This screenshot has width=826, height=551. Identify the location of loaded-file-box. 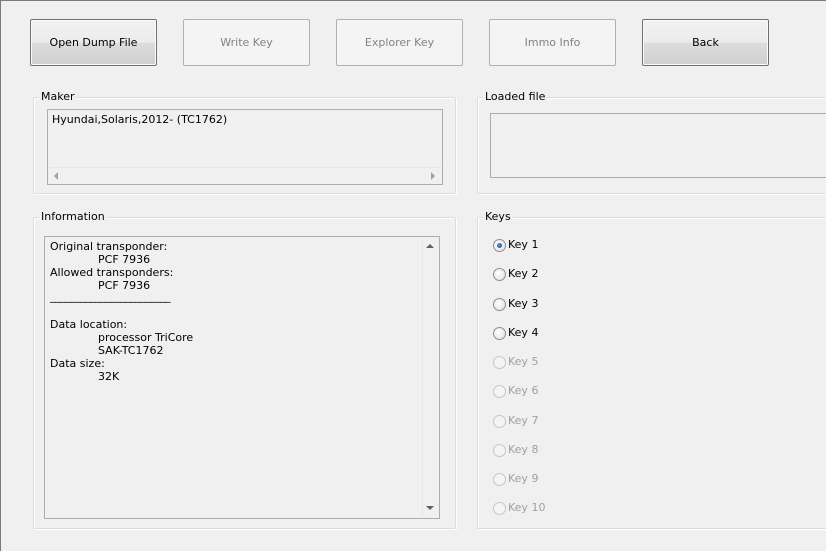
(658, 145).